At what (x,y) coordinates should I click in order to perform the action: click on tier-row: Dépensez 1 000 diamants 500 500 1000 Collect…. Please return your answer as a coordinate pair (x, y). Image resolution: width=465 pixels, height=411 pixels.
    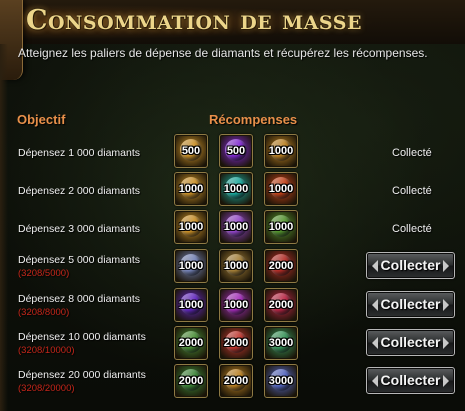
    Looking at the image, I should click on (232, 151).